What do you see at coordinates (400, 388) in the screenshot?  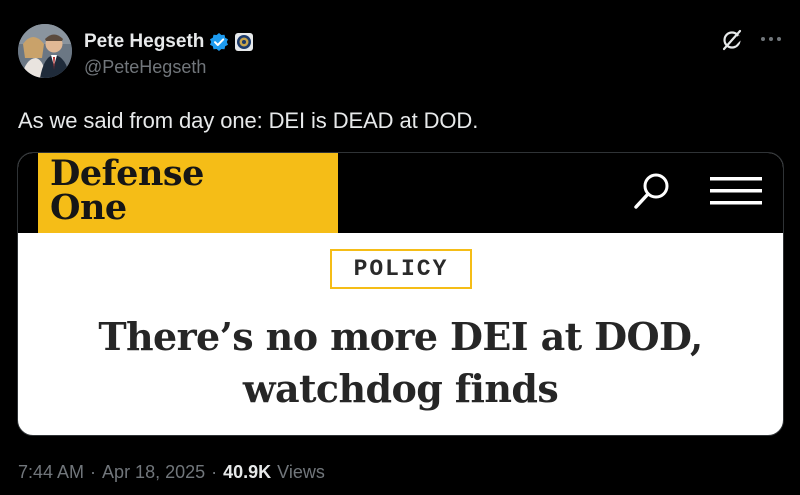 I see `headline-line-2: watchdog finds` at bounding box center [400, 388].